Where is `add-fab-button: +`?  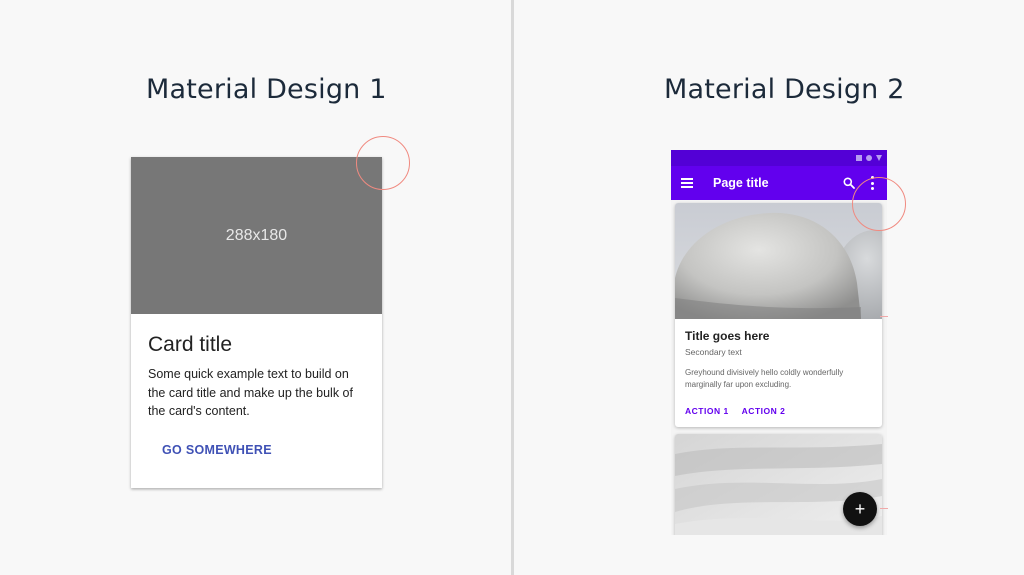
add-fab-button: + is located at coordinates (860, 509).